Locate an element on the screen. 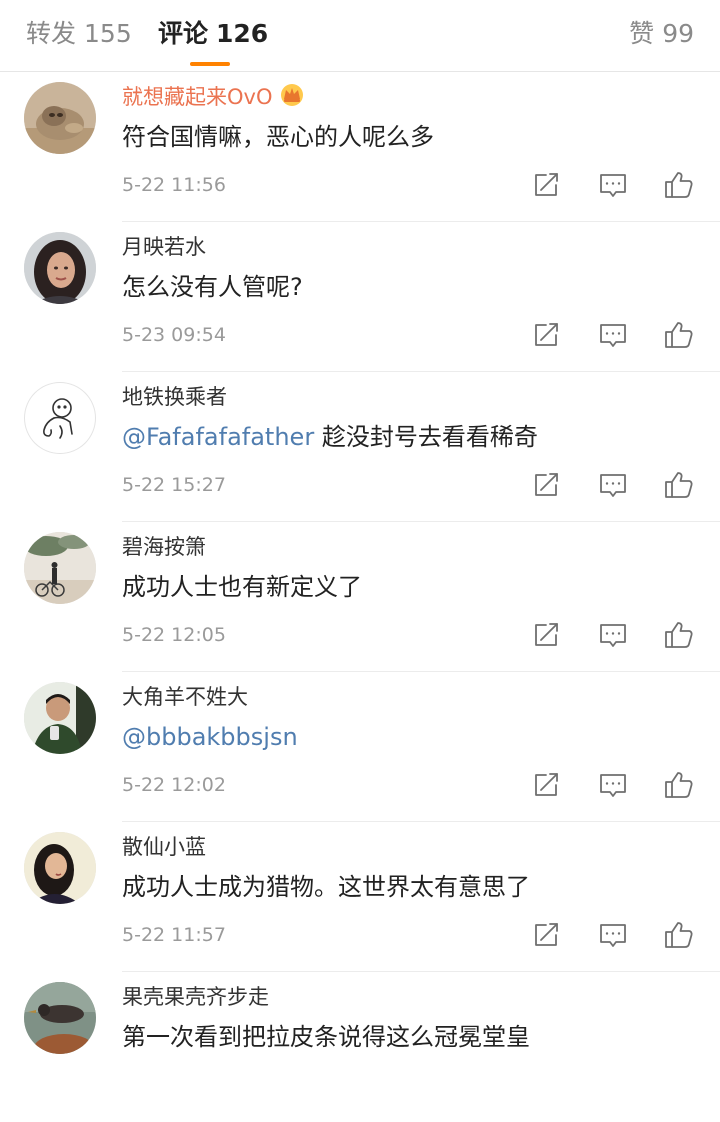  comment-time: 5-23 09:54 is located at coordinates (174, 335).